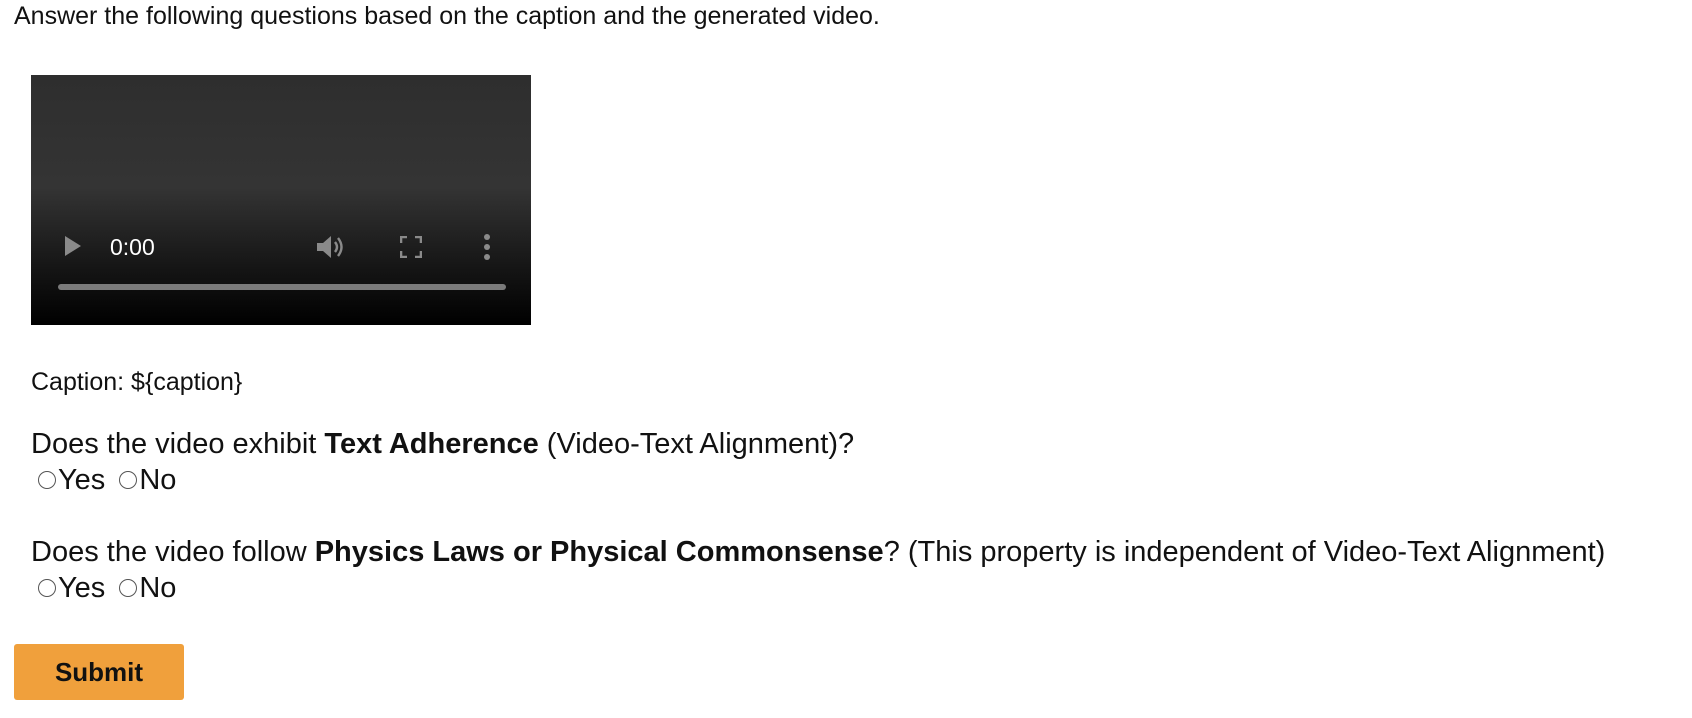  Describe the element at coordinates (178, 444) in the screenshot. I see `question-prefix: Does the video exhibit` at that location.